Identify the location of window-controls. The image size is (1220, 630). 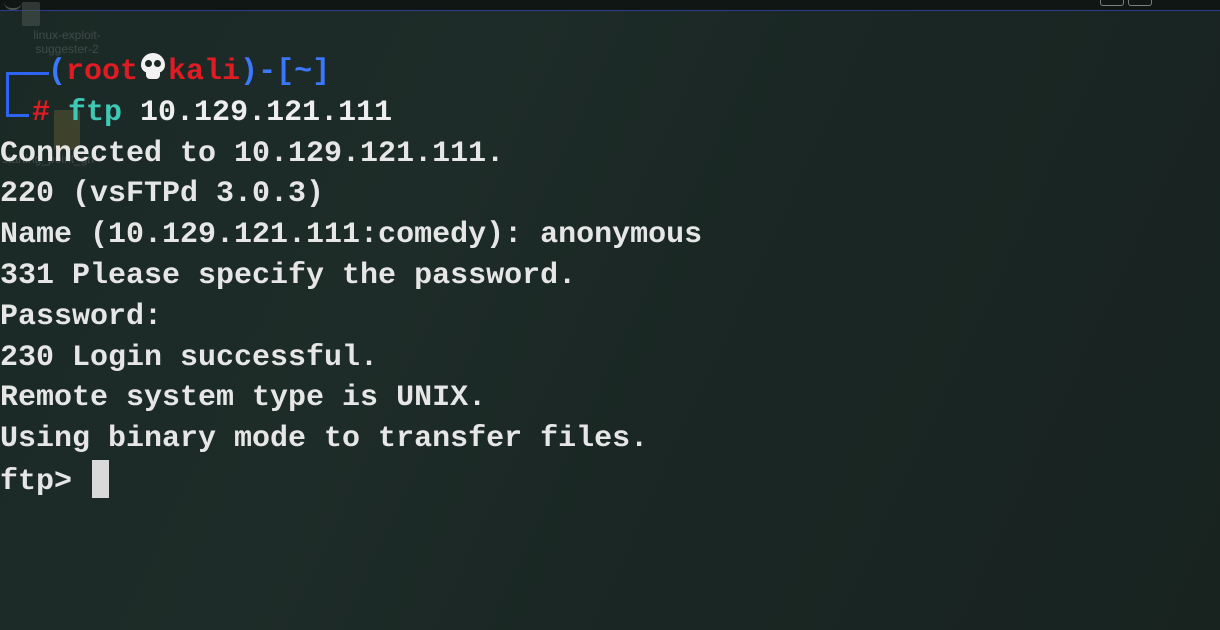
(1126, 3).